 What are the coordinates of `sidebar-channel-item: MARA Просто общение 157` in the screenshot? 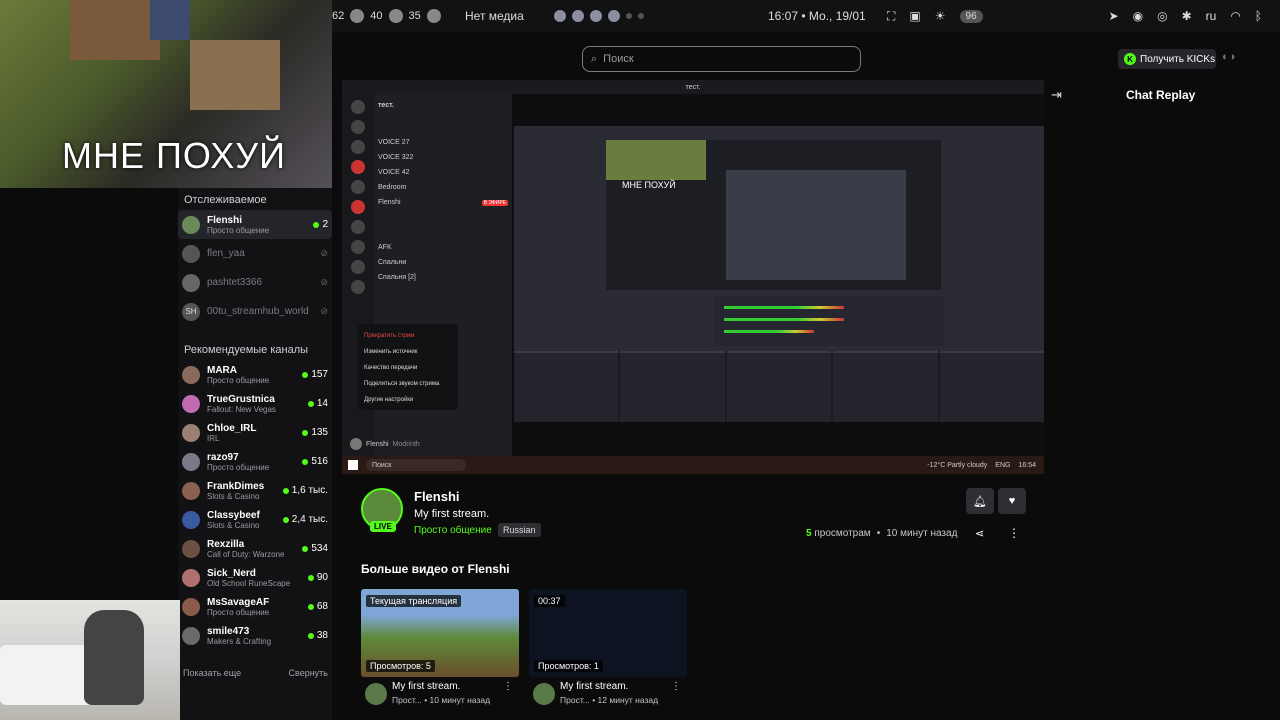 It's located at (255, 374).